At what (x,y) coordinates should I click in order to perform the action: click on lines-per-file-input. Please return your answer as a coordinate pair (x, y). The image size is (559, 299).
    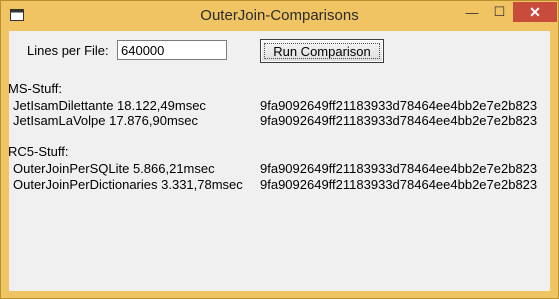
    Looking at the image, I should click on (172, 50).